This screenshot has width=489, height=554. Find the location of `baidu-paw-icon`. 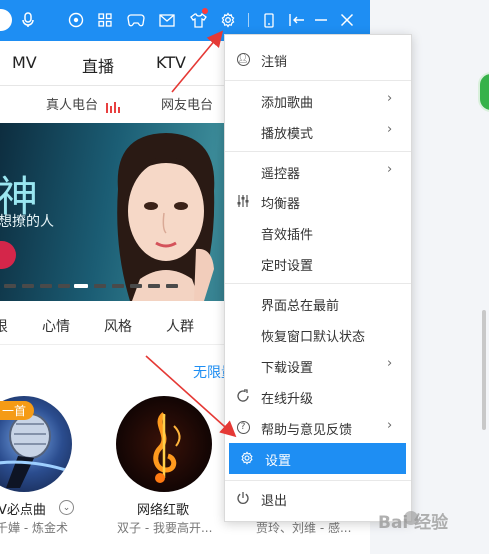

baidu-paw-icon is located at coordinates (411, 518).